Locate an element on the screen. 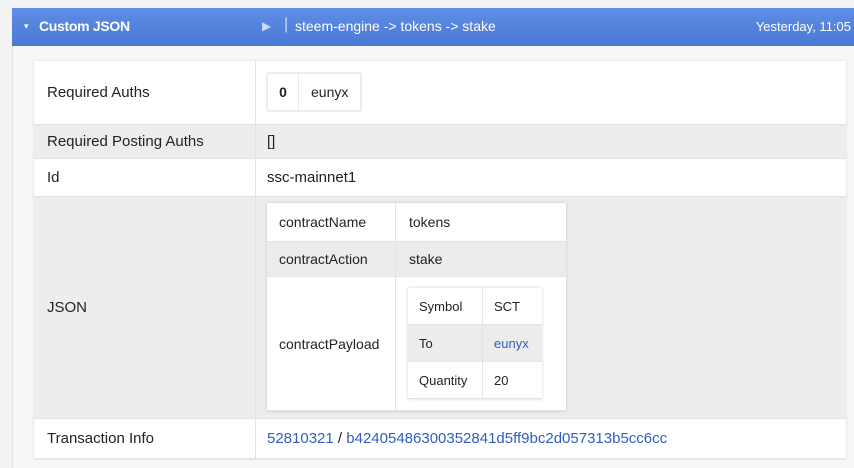  list-index: 0 is located at coordinates (283, 92).